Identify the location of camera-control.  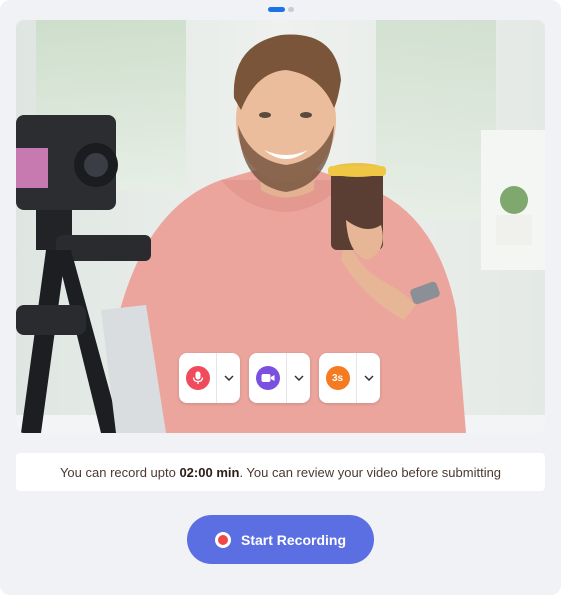
(279, 378).